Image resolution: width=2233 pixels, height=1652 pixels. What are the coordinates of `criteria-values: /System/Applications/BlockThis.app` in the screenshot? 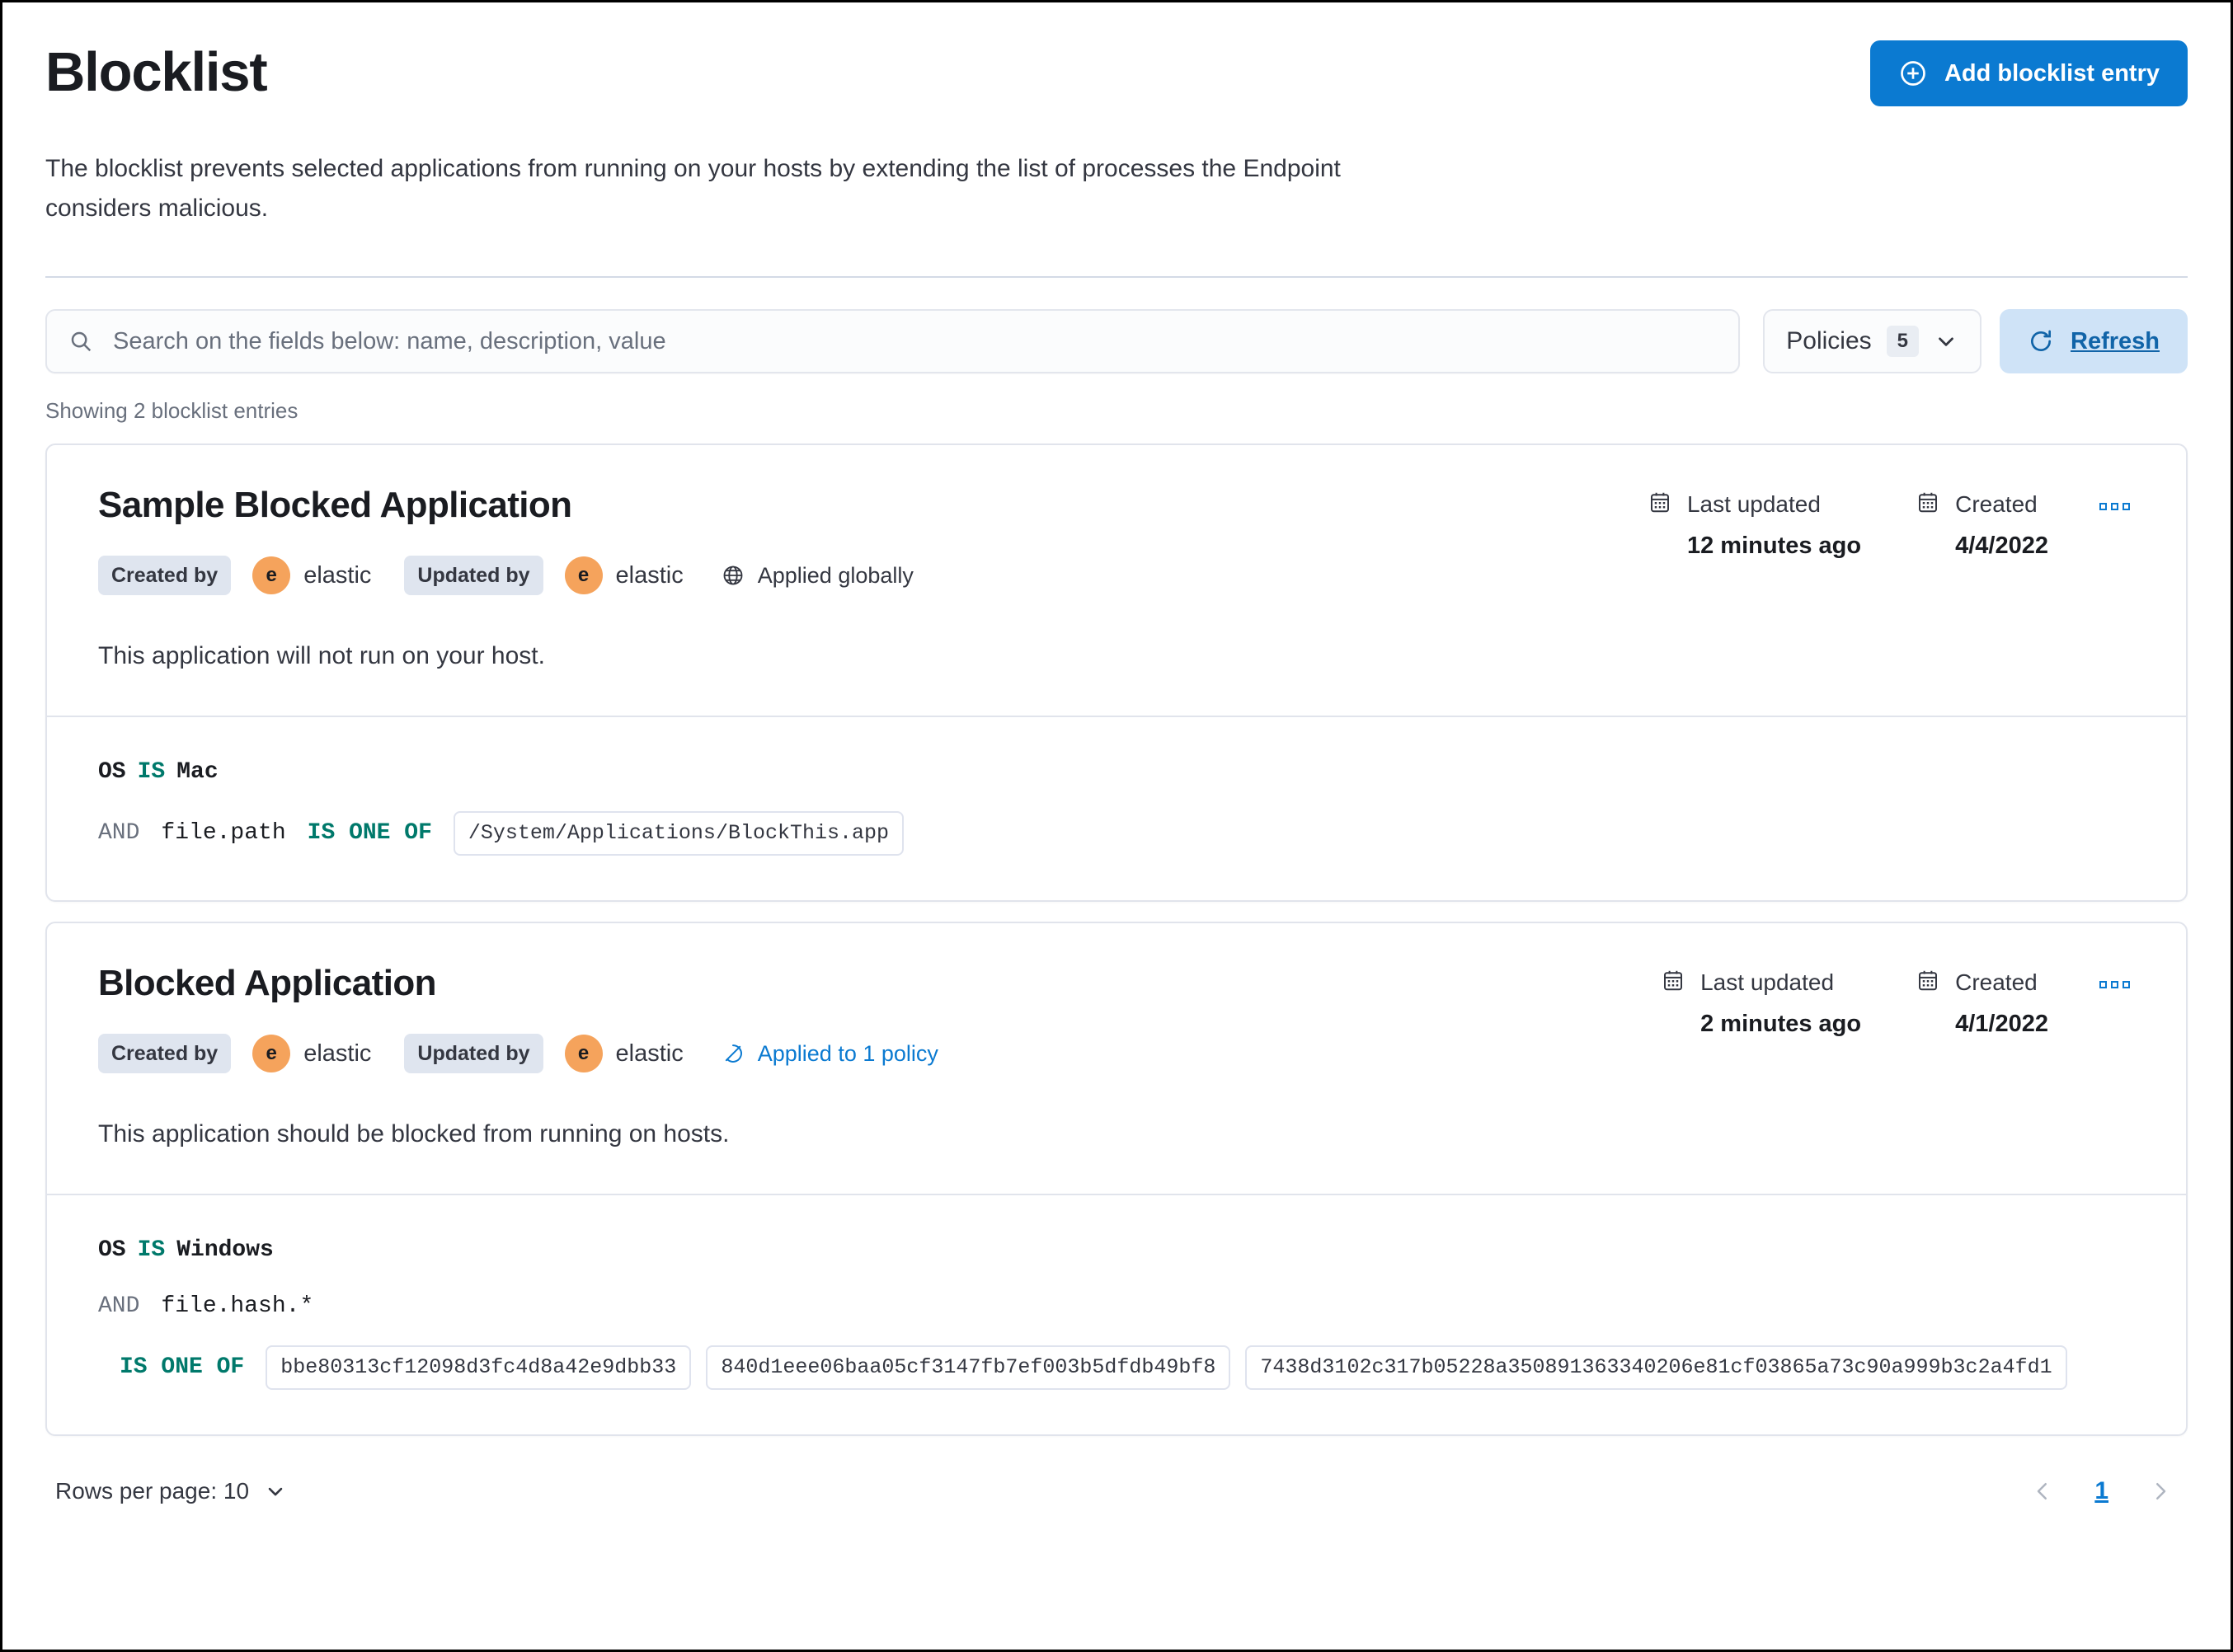 It's located at (686, 833).